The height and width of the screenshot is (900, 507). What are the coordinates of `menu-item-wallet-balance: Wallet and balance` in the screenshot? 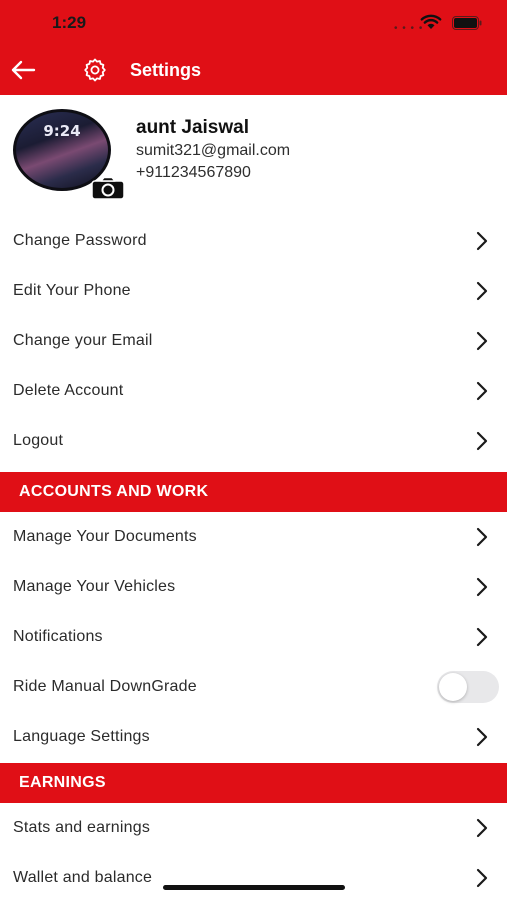 It's located at (253, 876).